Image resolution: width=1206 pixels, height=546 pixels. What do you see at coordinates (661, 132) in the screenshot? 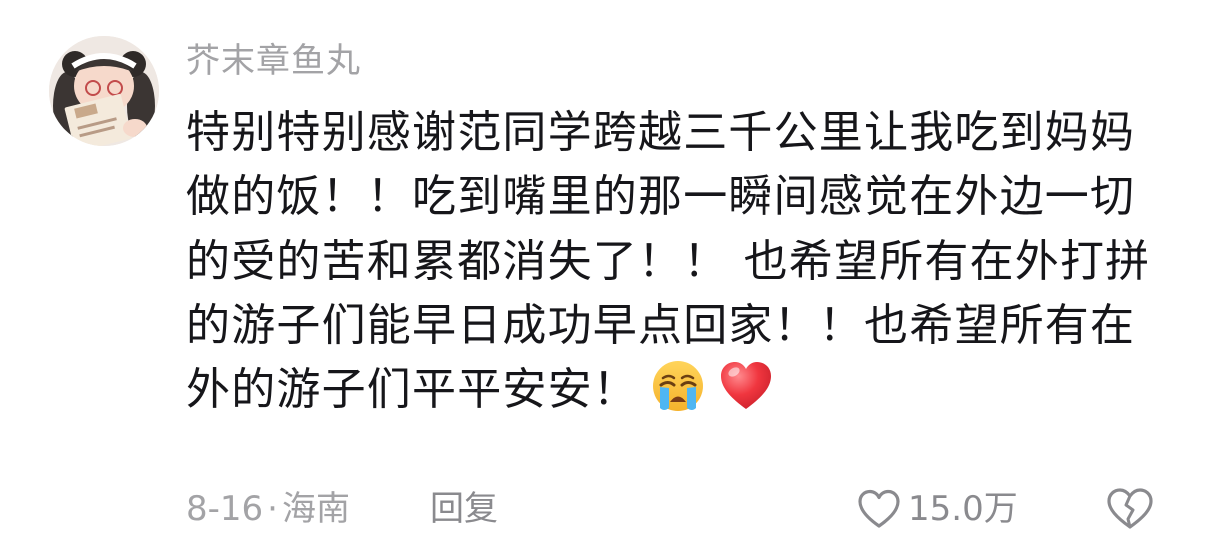
I see `comment-text-line: 特别特别感谢范同学跨越三千公里让我吃到妈妈` at bounding box center [661, 132].